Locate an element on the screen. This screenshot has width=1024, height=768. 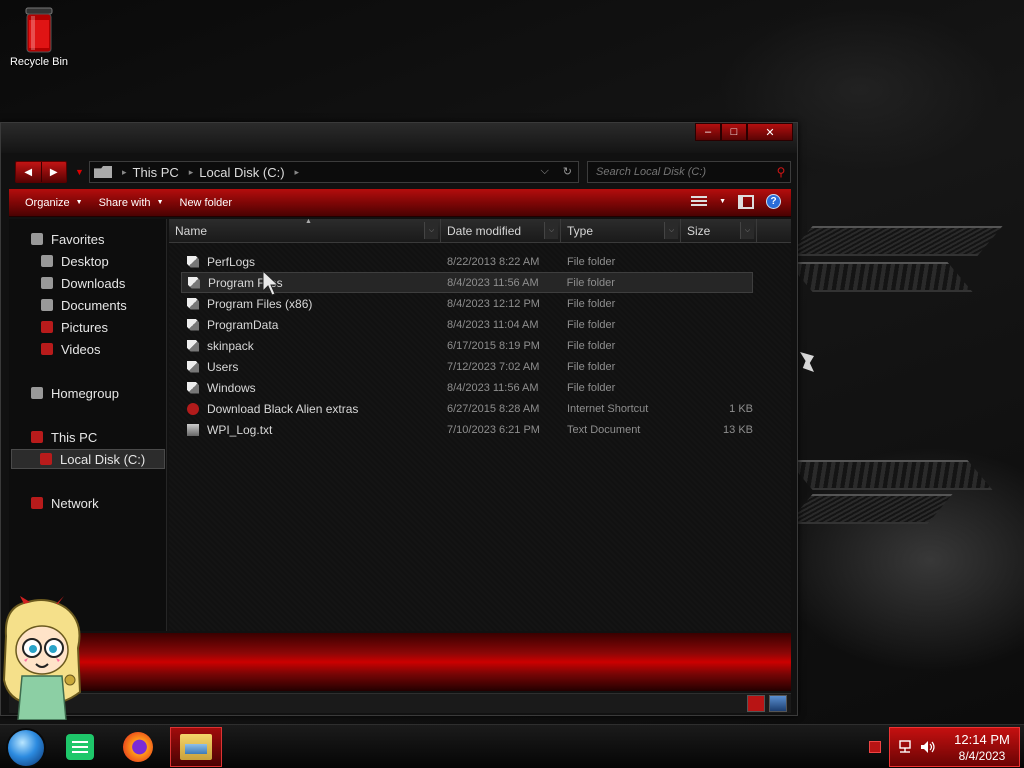
nav-homegroup: Homegroup is located at coordinates (75, 393).